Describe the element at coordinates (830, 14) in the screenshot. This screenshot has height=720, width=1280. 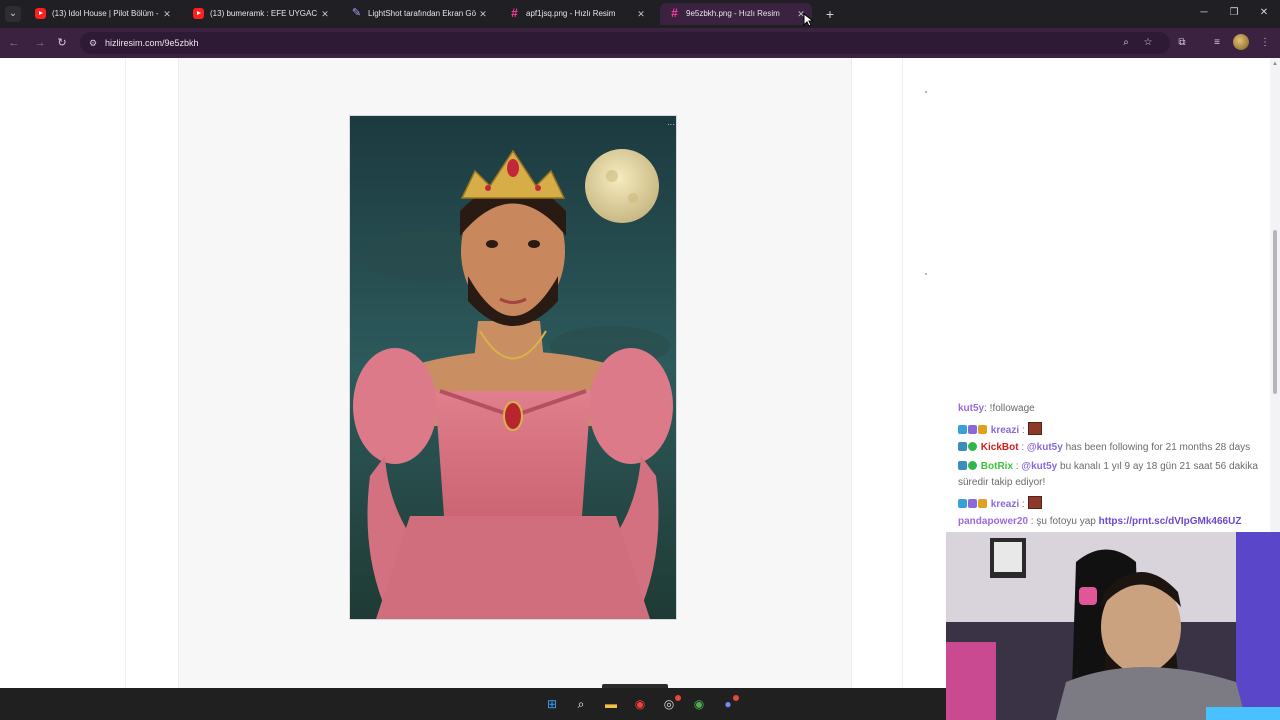
I see `new-tab-button: +` at that location.